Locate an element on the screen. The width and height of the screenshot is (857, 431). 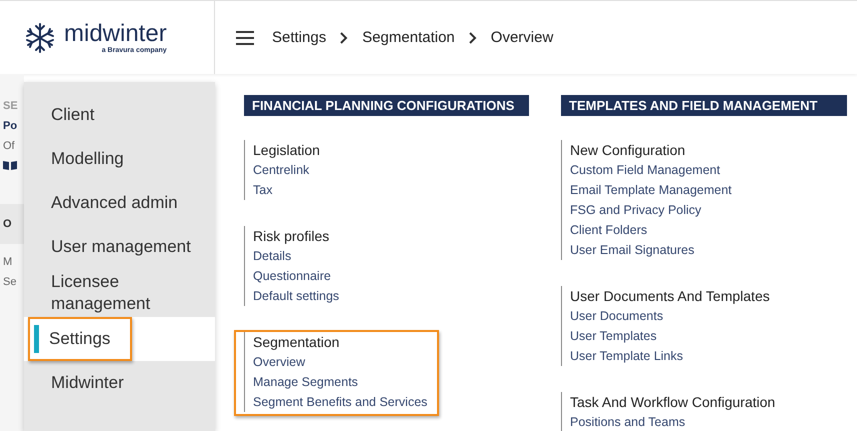
snowflake-logo-icon is located at coordinates (40, 38).